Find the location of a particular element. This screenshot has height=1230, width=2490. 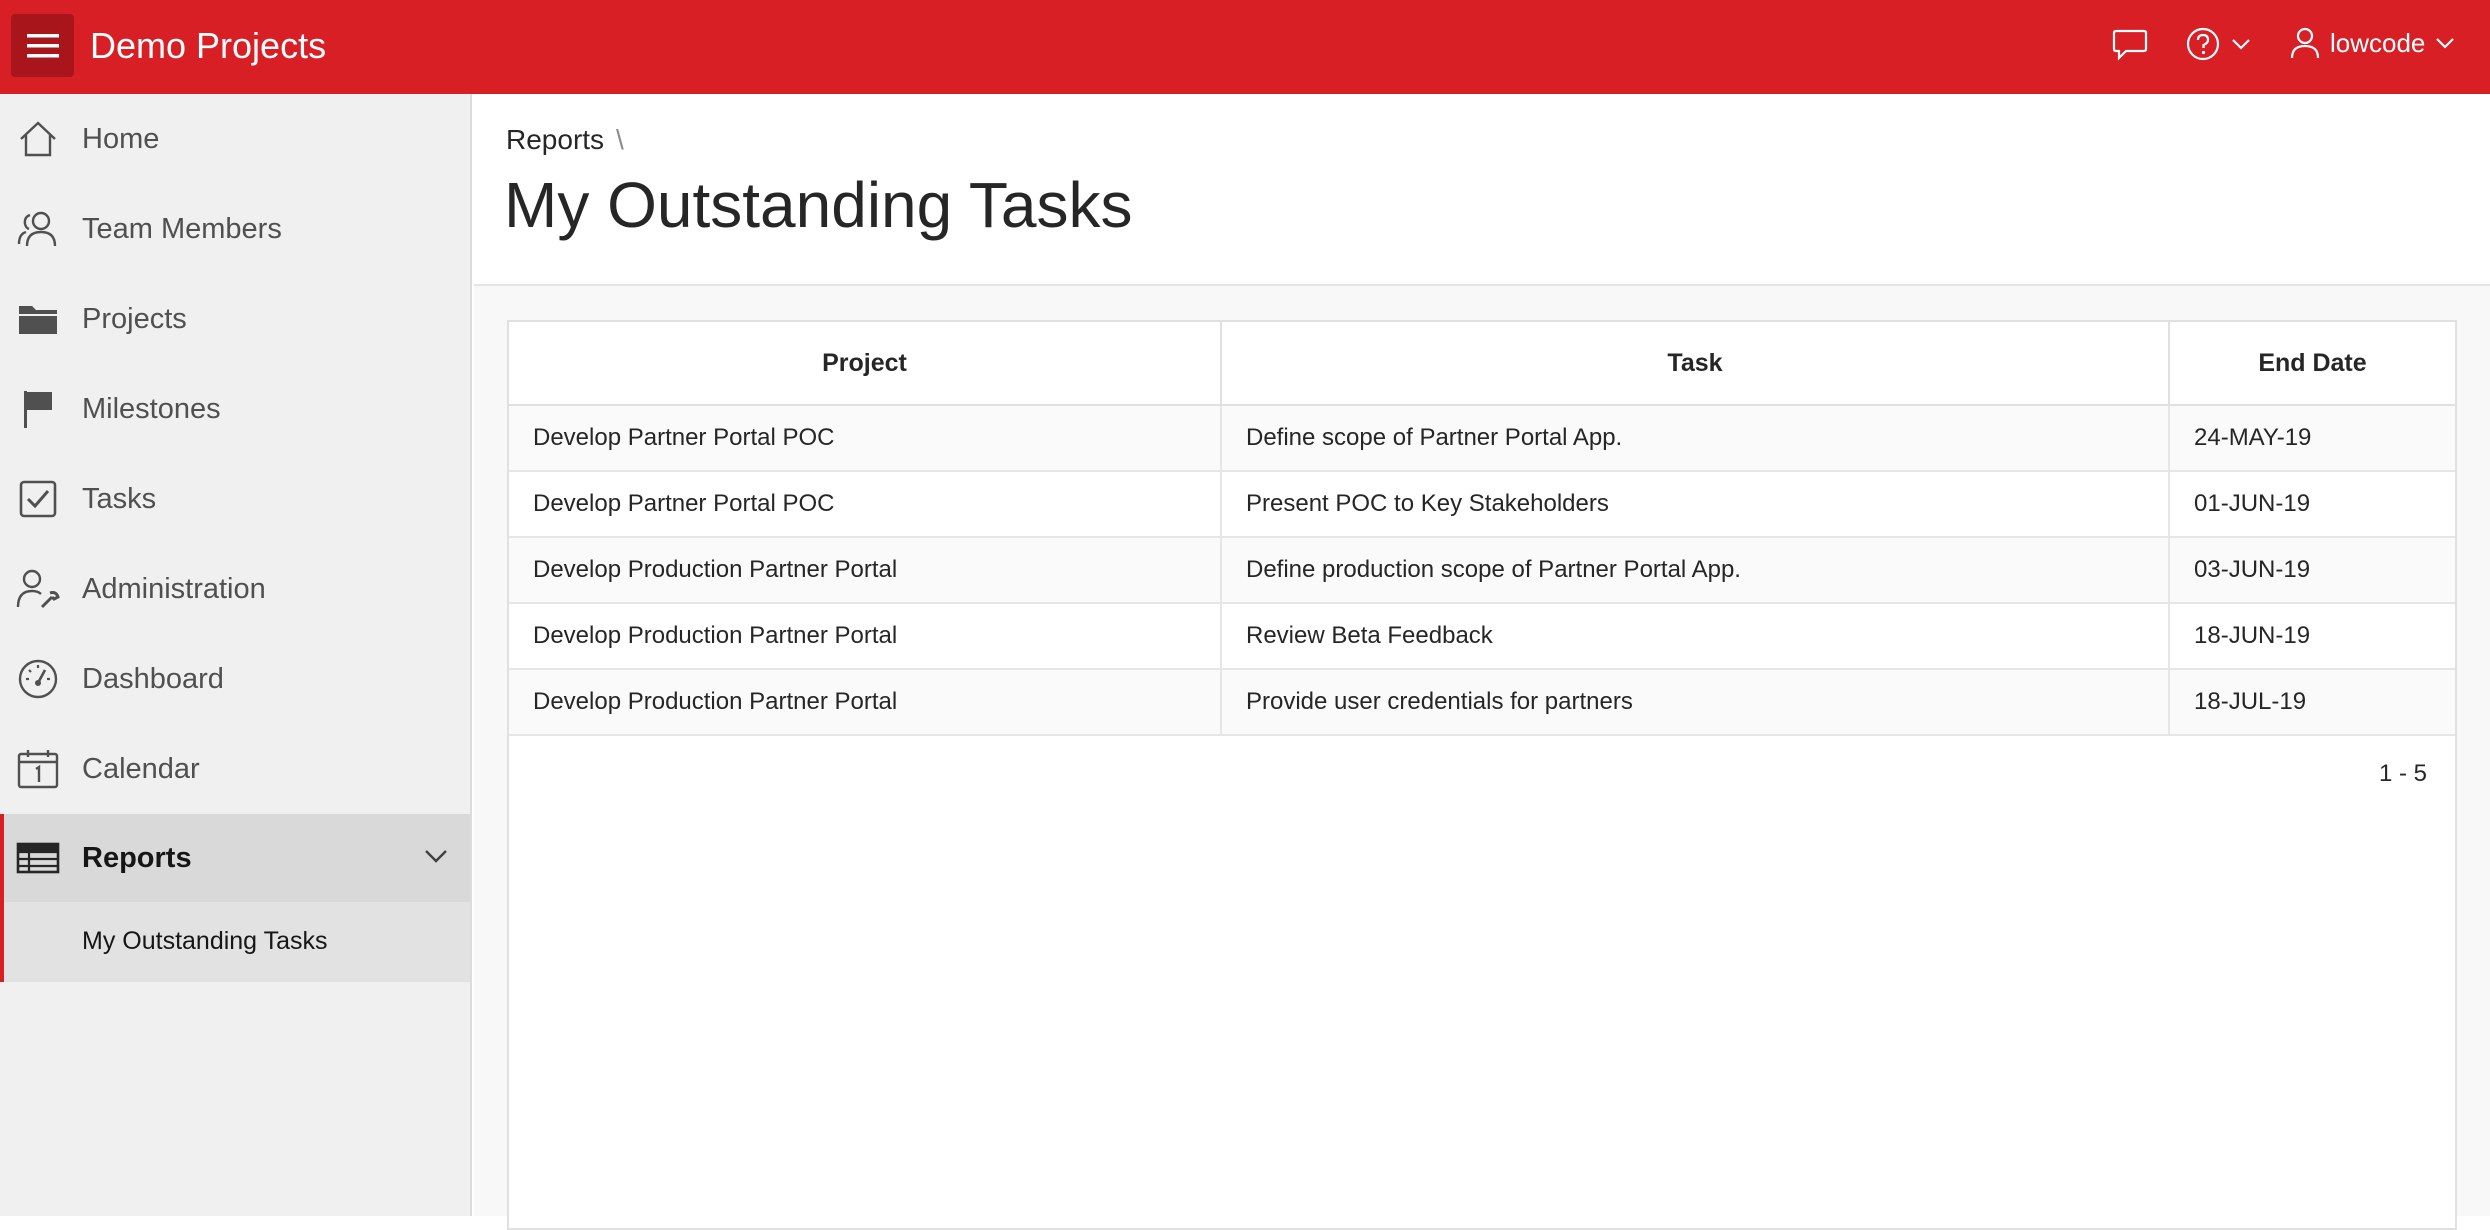

top-header: Demo Projects lowcode is located at coordinates (1245, 47).